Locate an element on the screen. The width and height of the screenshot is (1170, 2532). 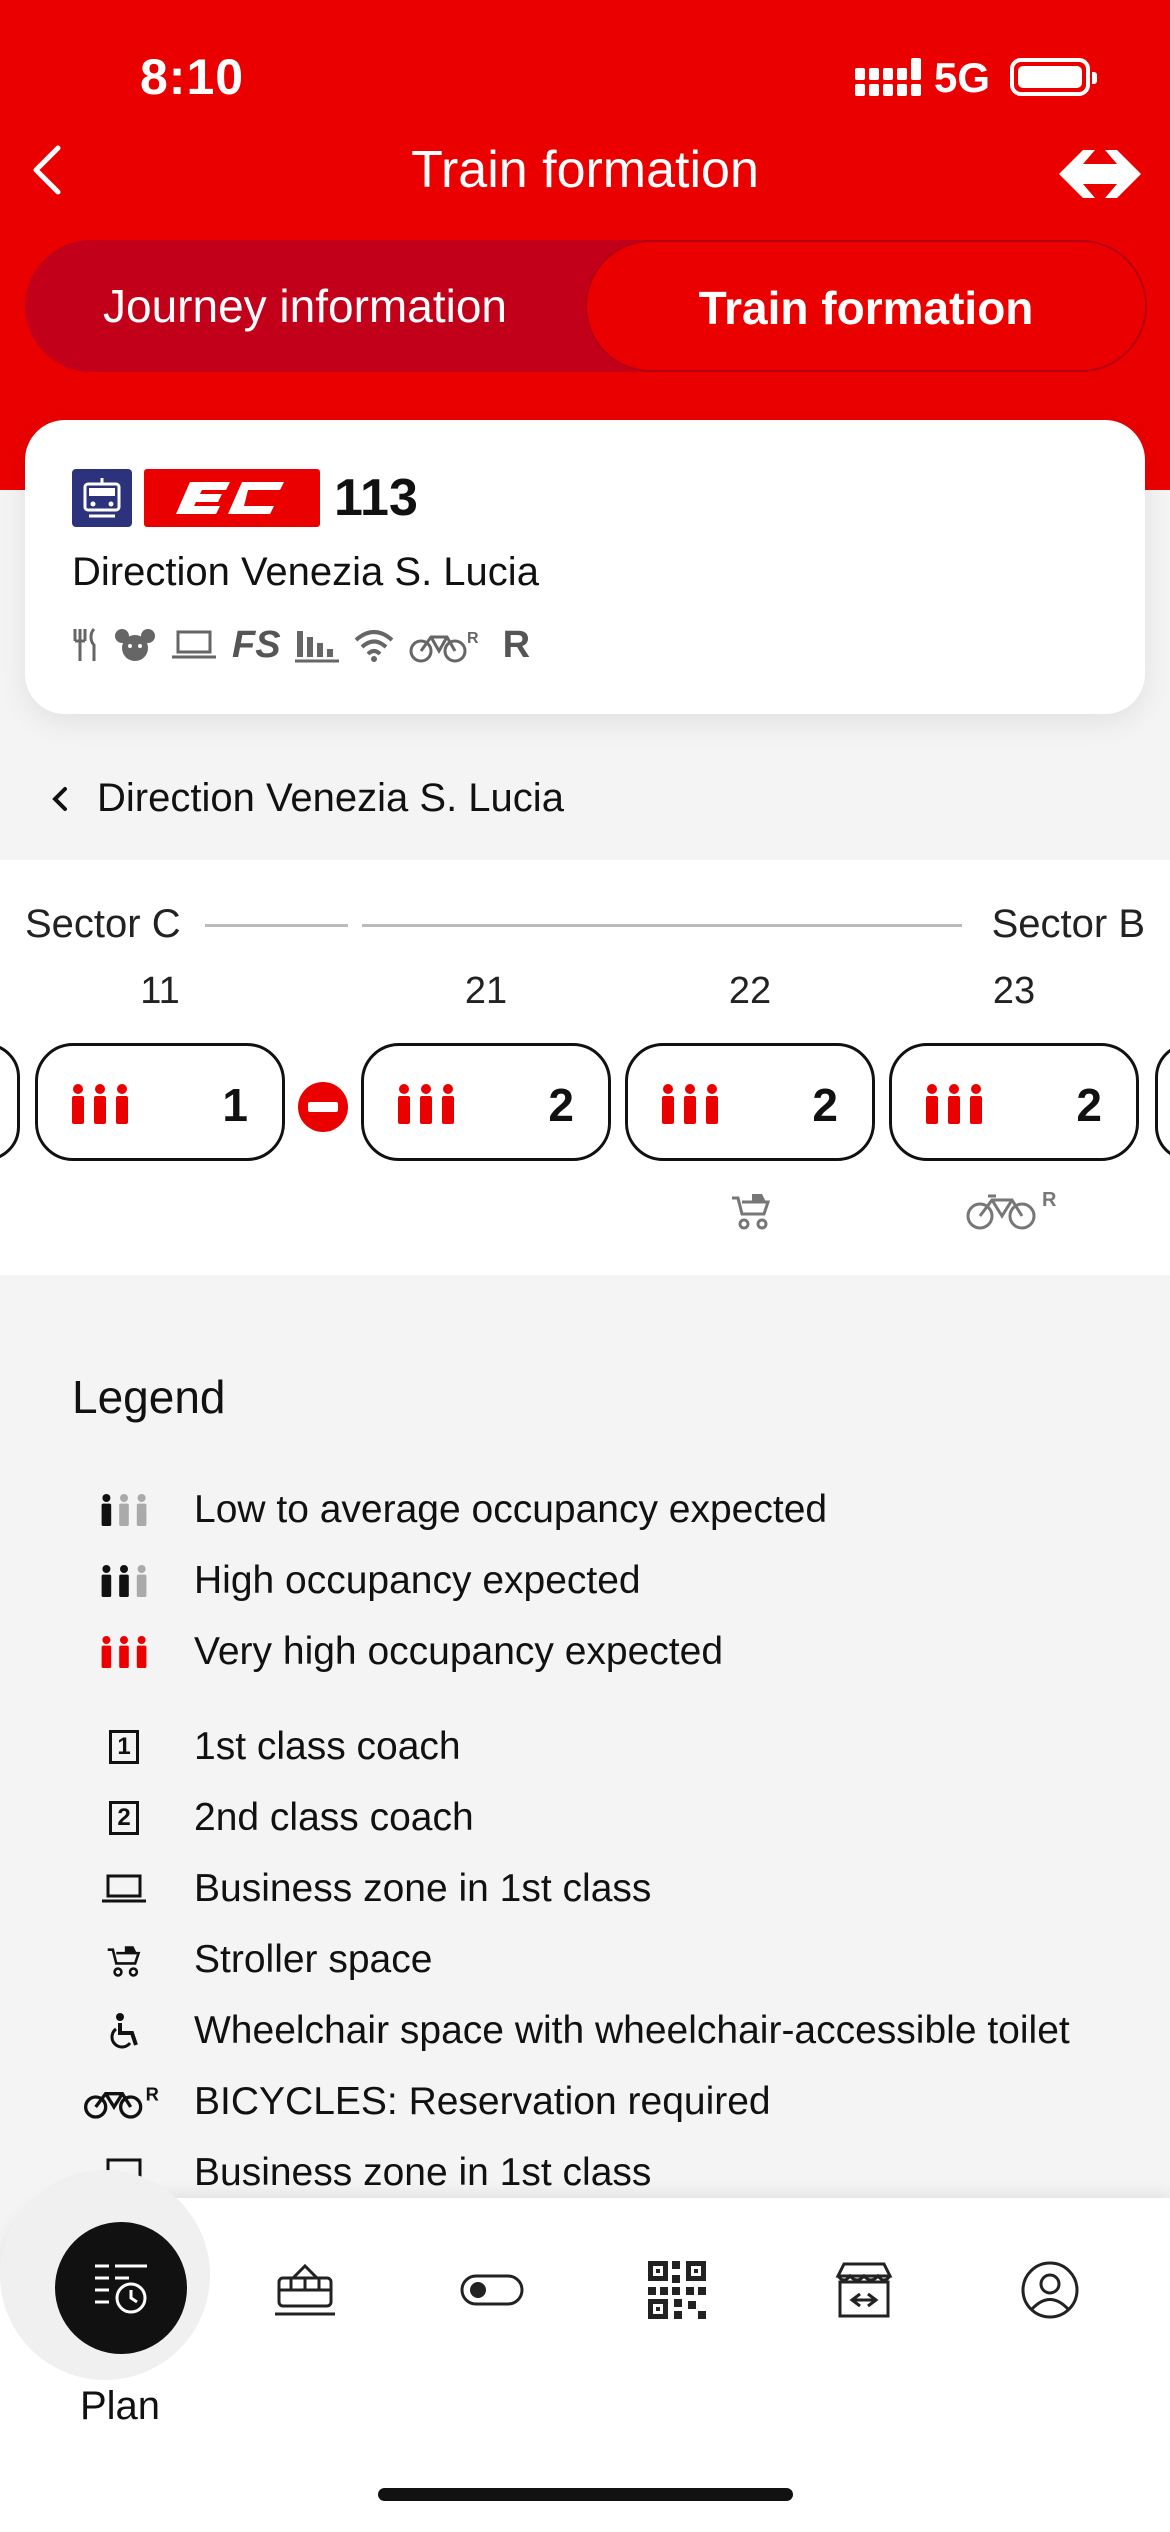
tab-tickets is located at coordinates (677, 2290).